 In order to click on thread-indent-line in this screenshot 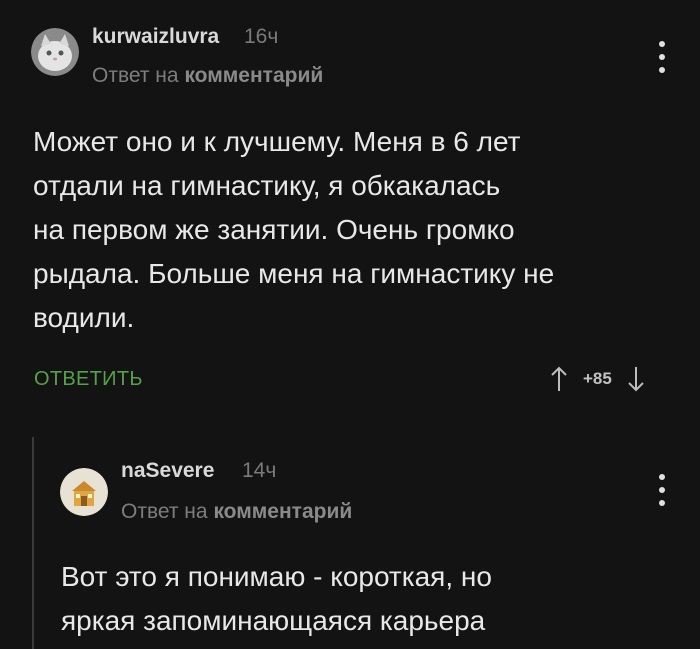, I will do `click(33, 543)`.